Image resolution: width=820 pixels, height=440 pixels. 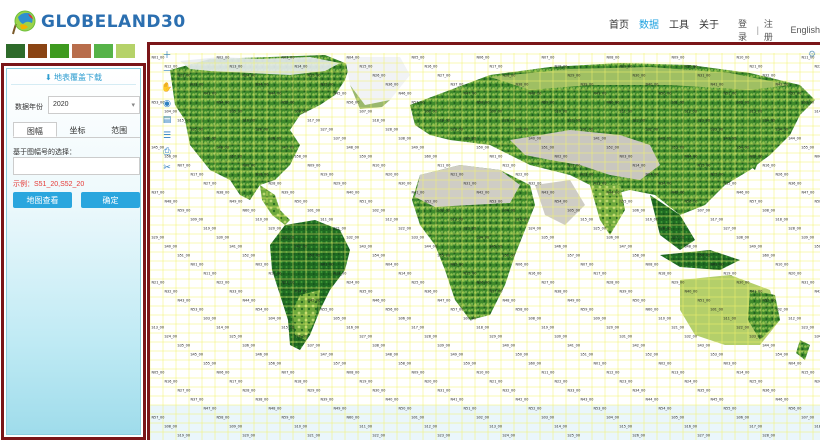 What do you see at coordinates (167, 87) in the screenshot?
I see `hand-icon: ✋` at bounding box center [167, 87].